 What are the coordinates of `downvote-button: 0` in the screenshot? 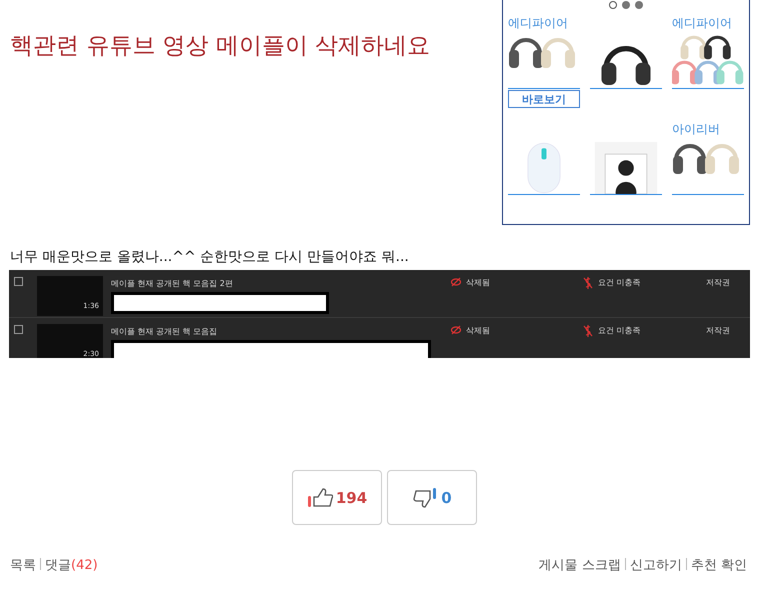 It's located at (432, 497).